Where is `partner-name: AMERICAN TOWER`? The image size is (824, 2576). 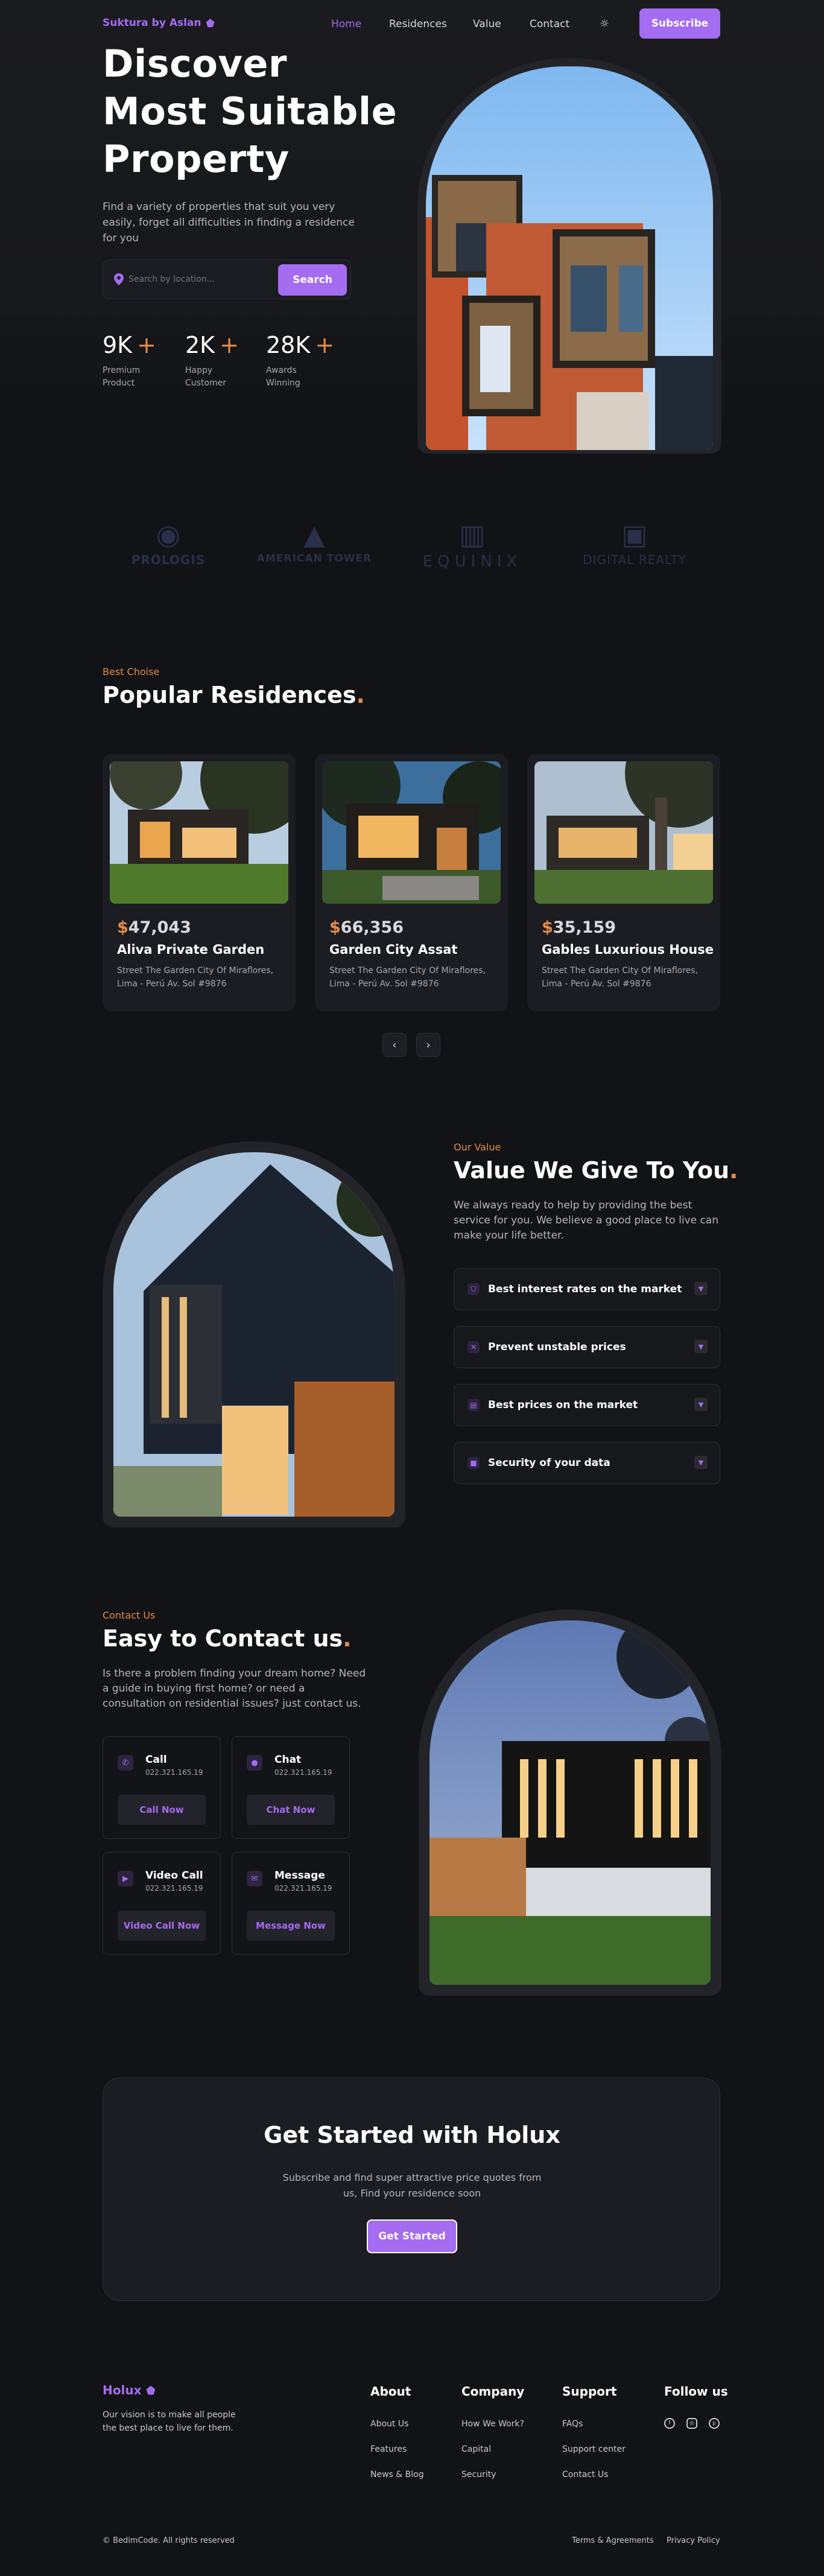 partner-name: AMERICAN TOWER is located at coordinates (314, 559).